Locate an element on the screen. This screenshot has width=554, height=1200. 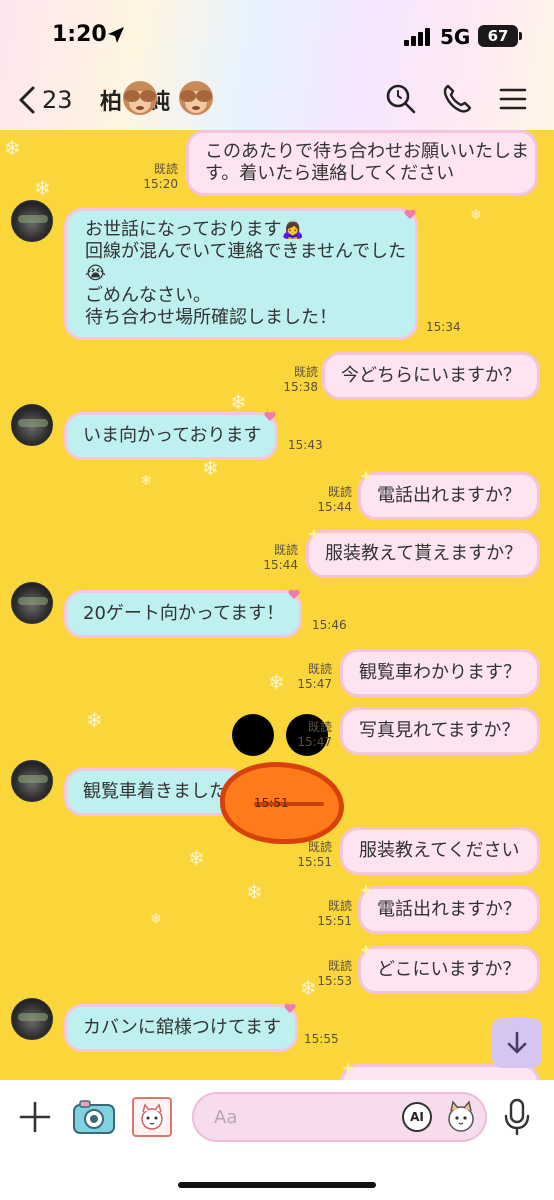
input-bar: Aa AI is located at coordinates (277, 1140).